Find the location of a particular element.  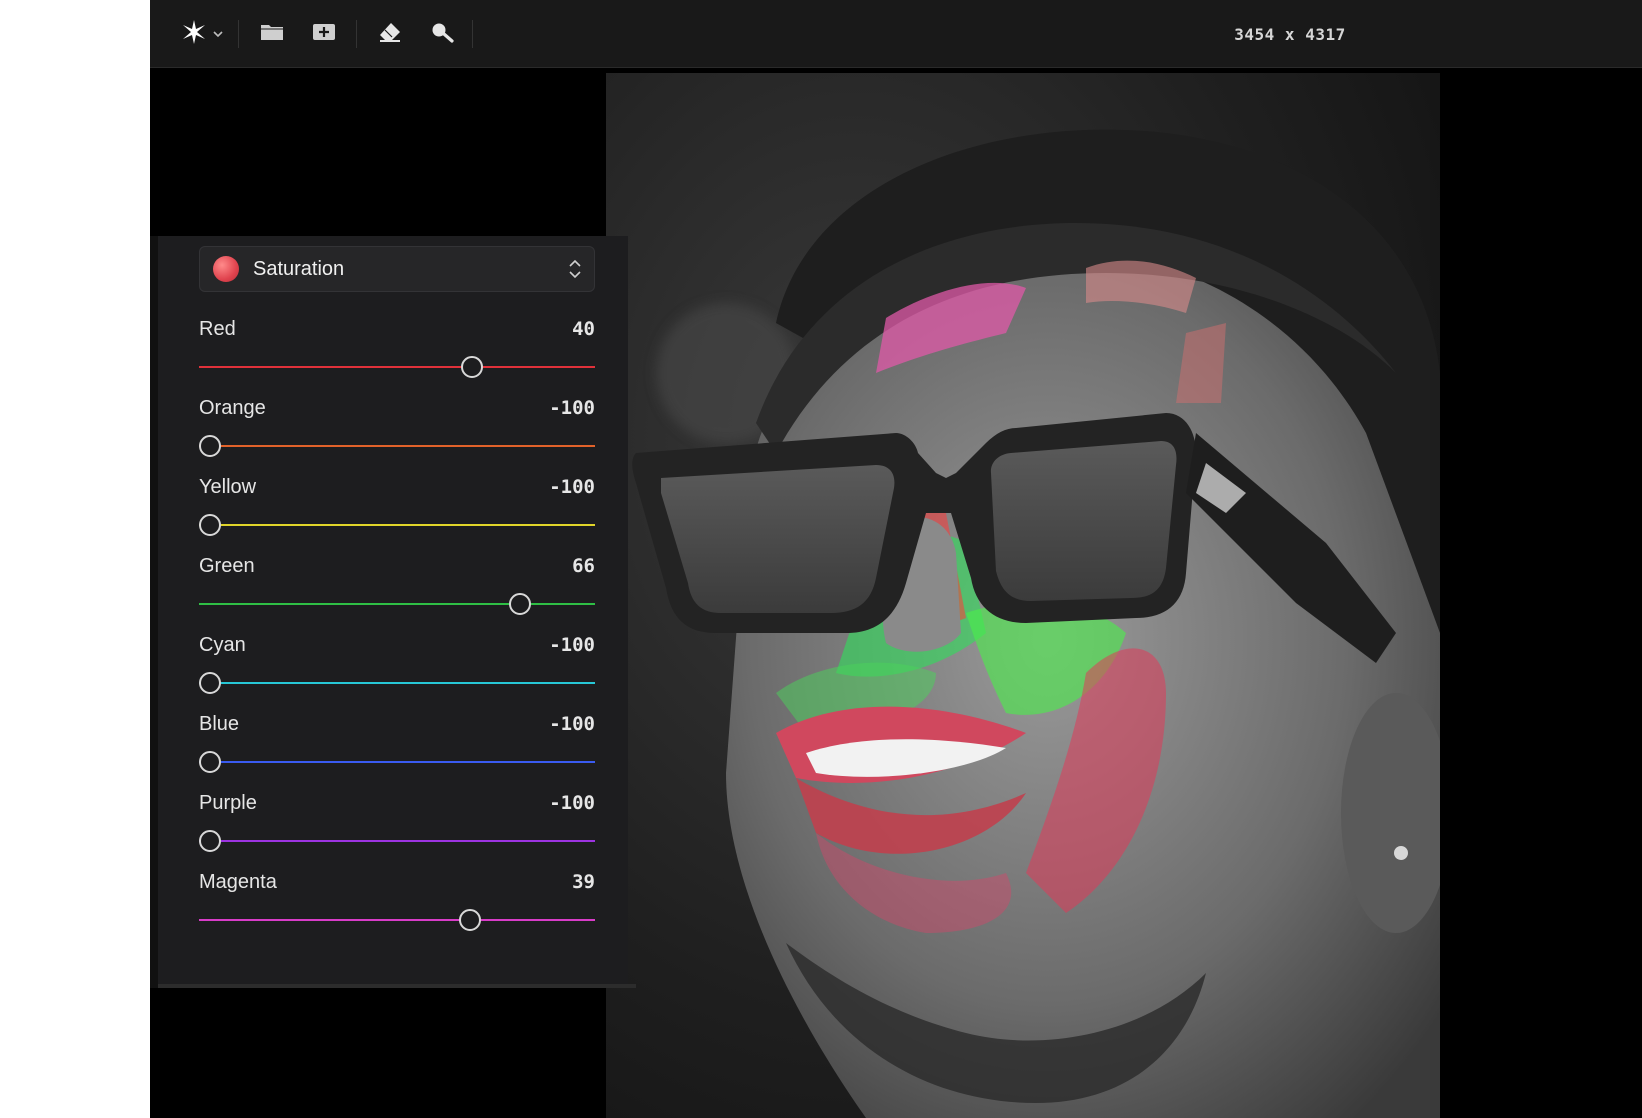

eraser-button is located at coordinates (390, 34).